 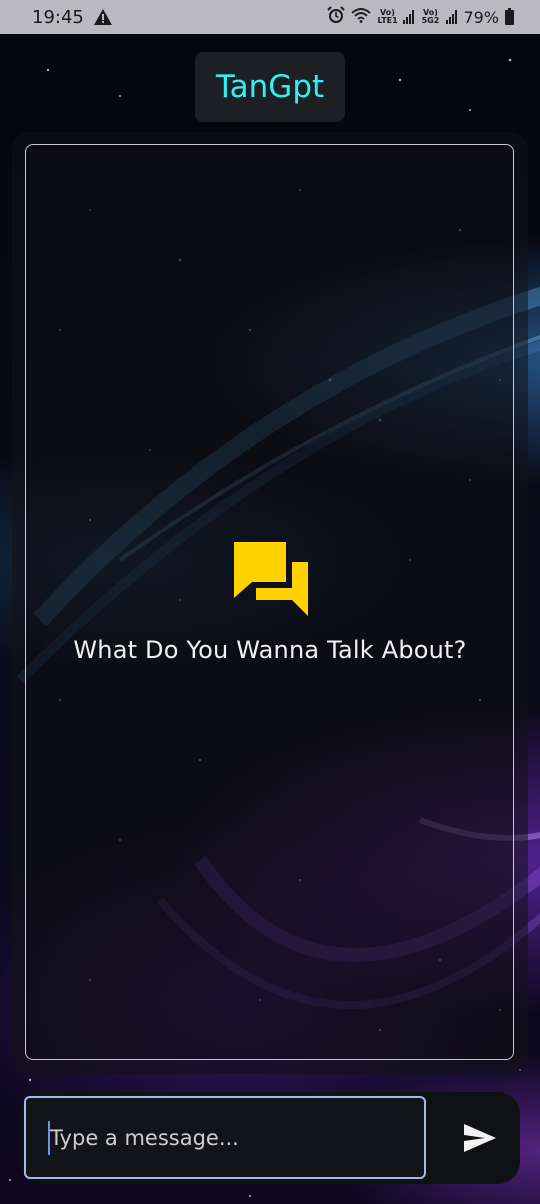 What do you see at coordinates (270, 650) in the screenshot?
I see `empty-state-text: What Do You Wanna Talk About?` at bounding box center [270, 650].